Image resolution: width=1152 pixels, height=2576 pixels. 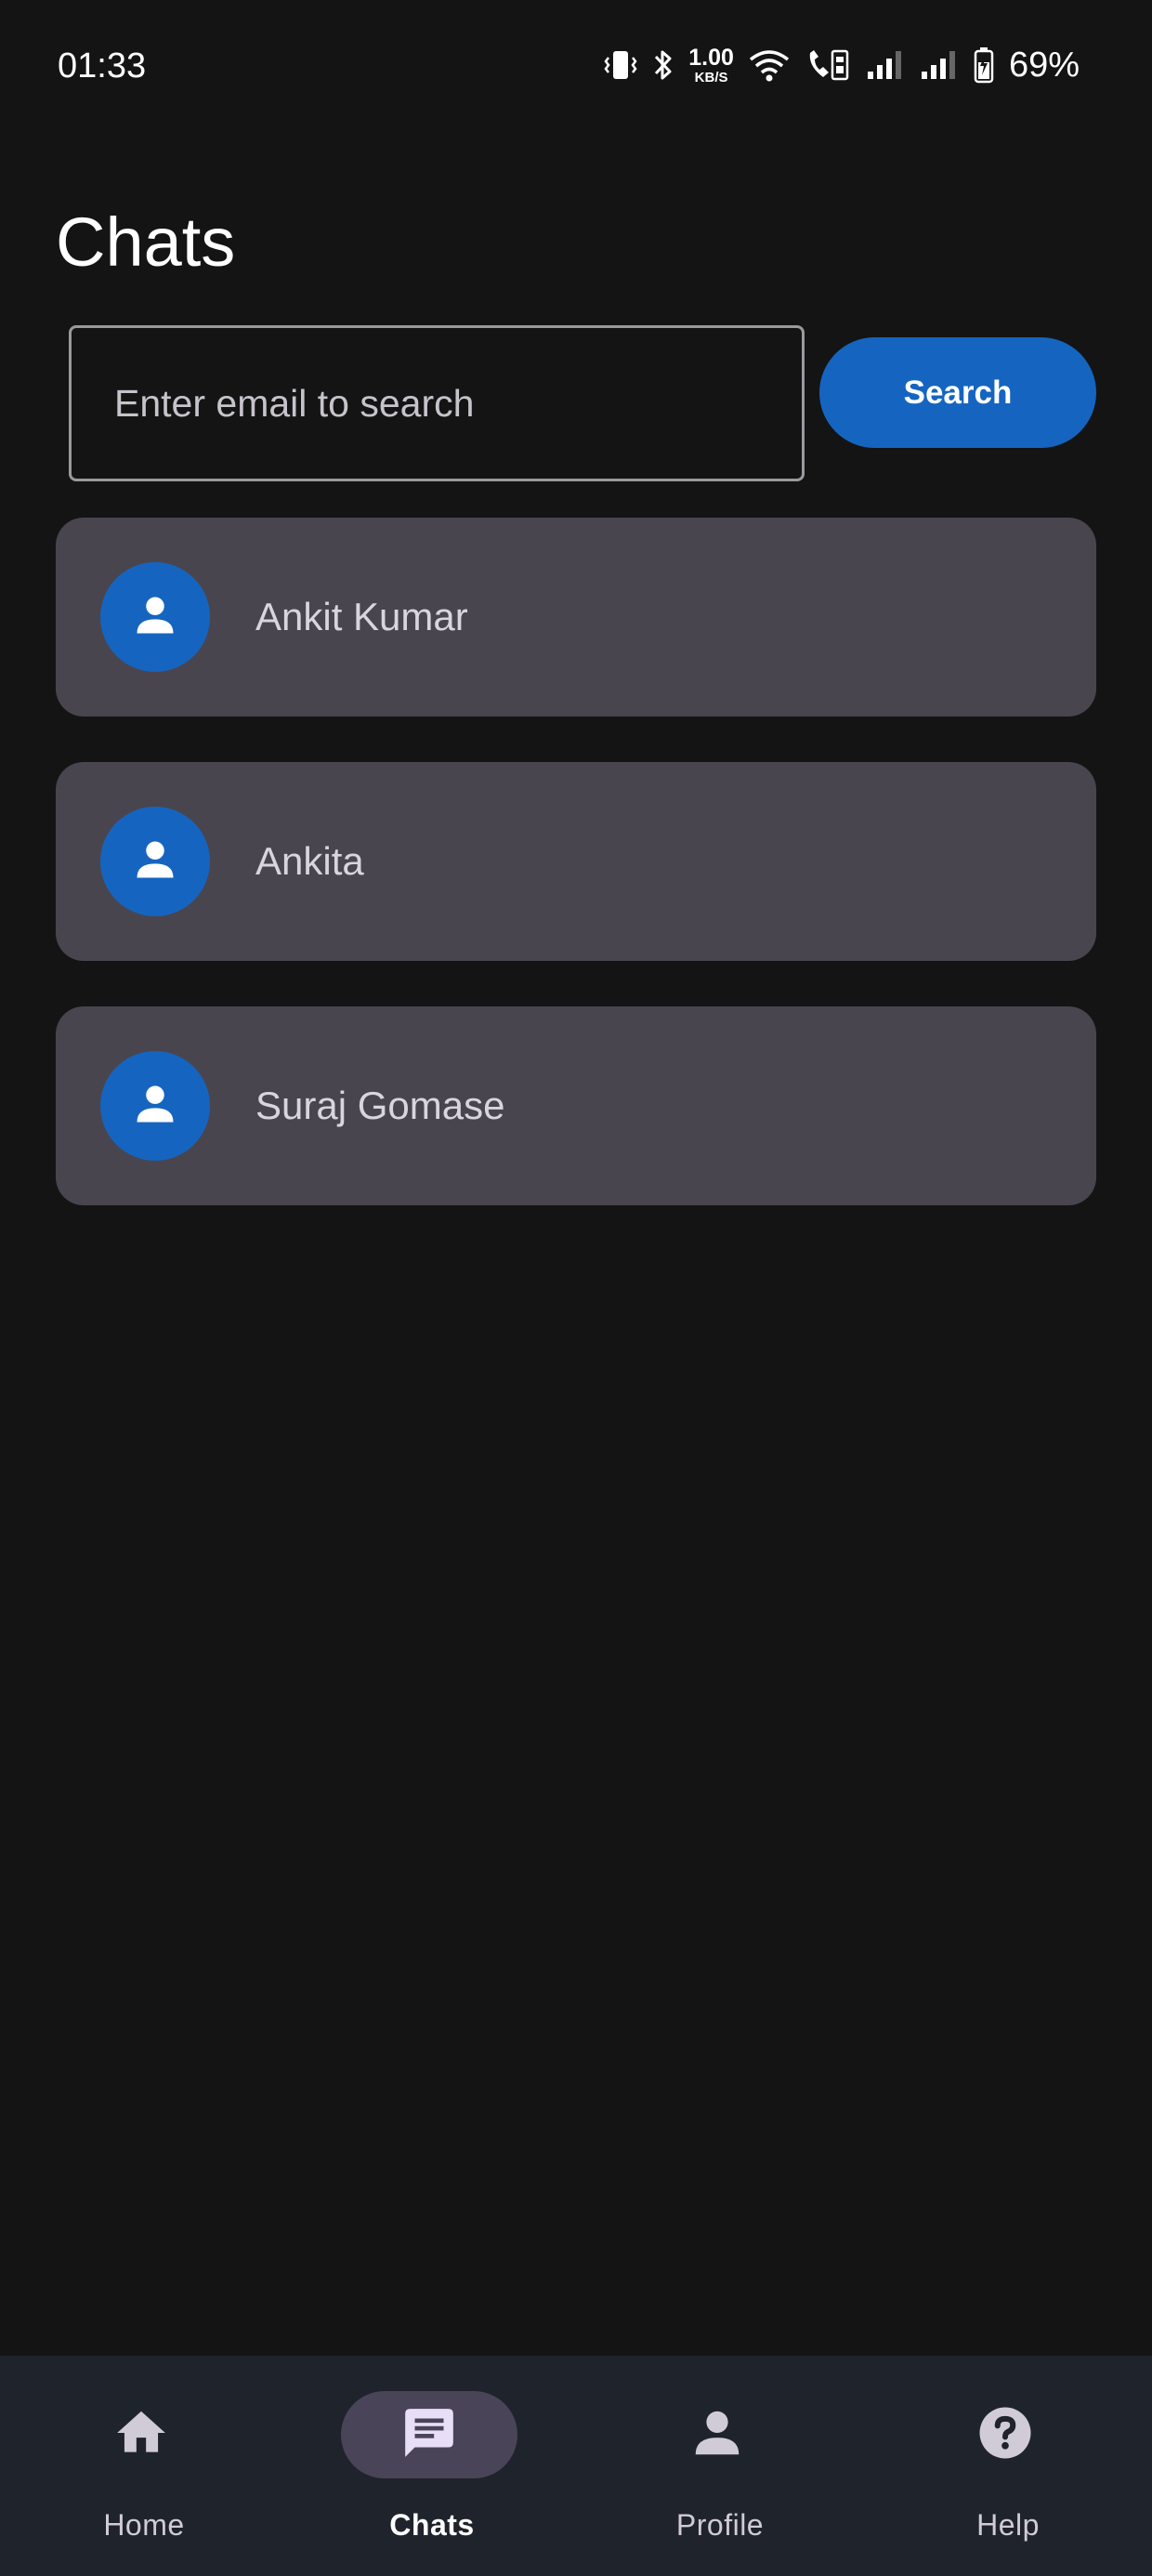 I want to click on nav-pill-active, so click(x=429, y=2434).